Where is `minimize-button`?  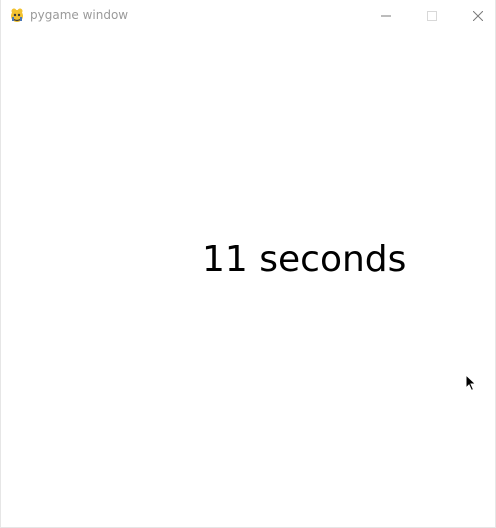
minimize-button is located at coordinates (386, 15).